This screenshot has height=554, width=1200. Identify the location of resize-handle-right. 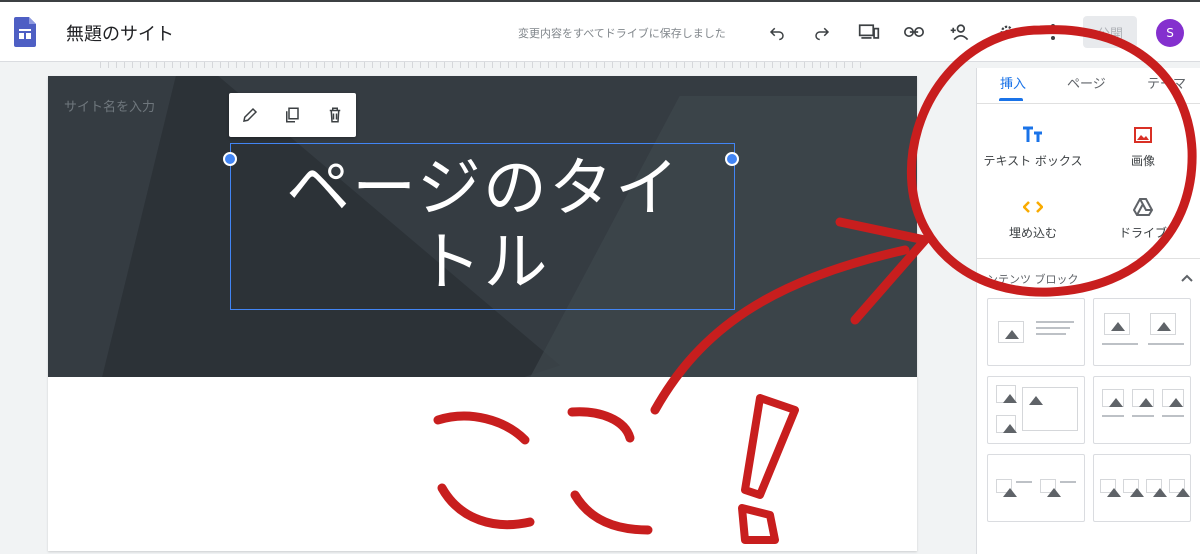
(732, 159).